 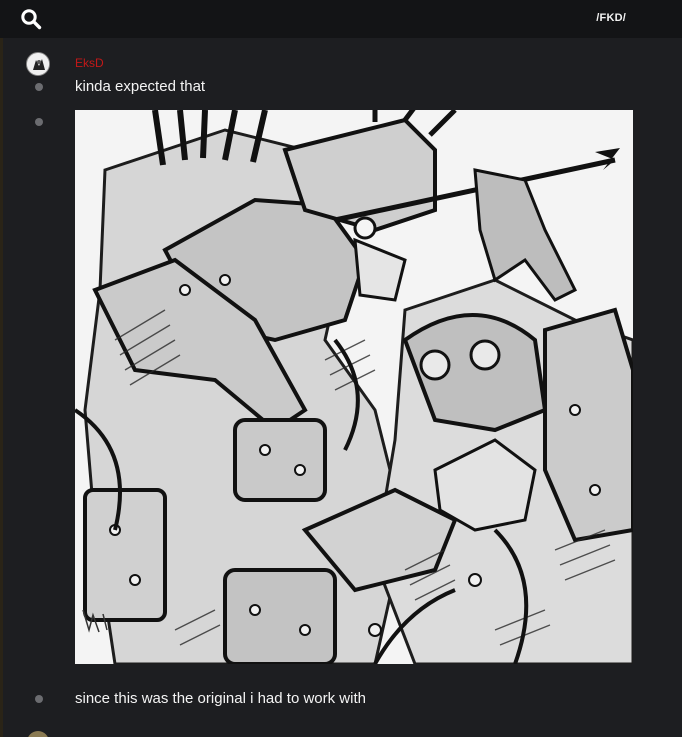 What do you see at coordinates (341, 19) in the screenshot?
I see `top-bar: /FKD/` at bounding box center [341, 19].